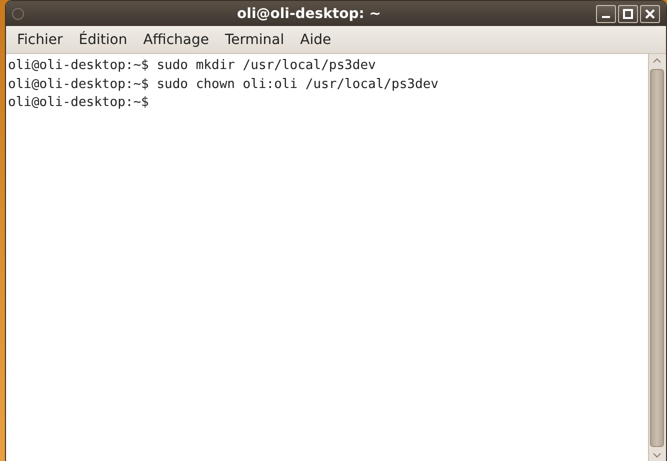 The height and width of the screenshot is (461, 667). Describe the element at coordinates (657, 455) in the screenshot. I see `scroll-down-icon` at that location.